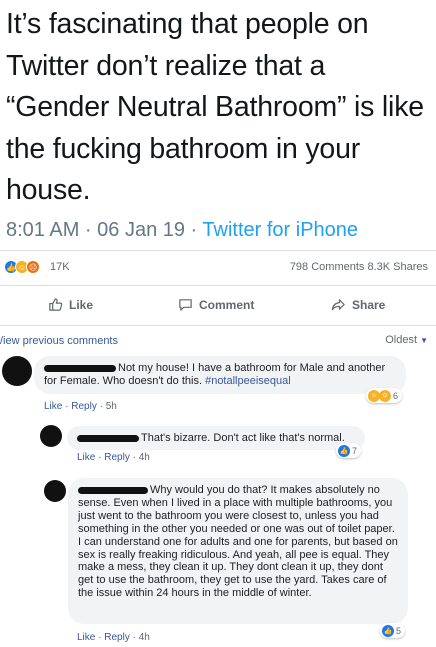 The image size is (436, 647). What do you see at coordinates (401, 340) in the screenshot?
I see `sort-label: Oldest` at bounding box center [401, 340].